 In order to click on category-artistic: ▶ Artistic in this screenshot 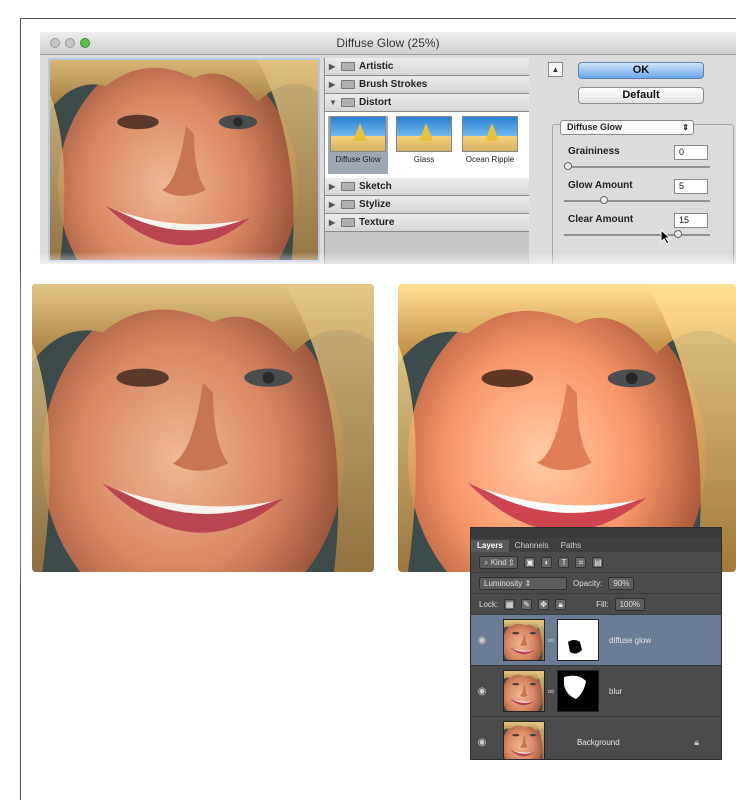, I will do `click(427, 67)`.